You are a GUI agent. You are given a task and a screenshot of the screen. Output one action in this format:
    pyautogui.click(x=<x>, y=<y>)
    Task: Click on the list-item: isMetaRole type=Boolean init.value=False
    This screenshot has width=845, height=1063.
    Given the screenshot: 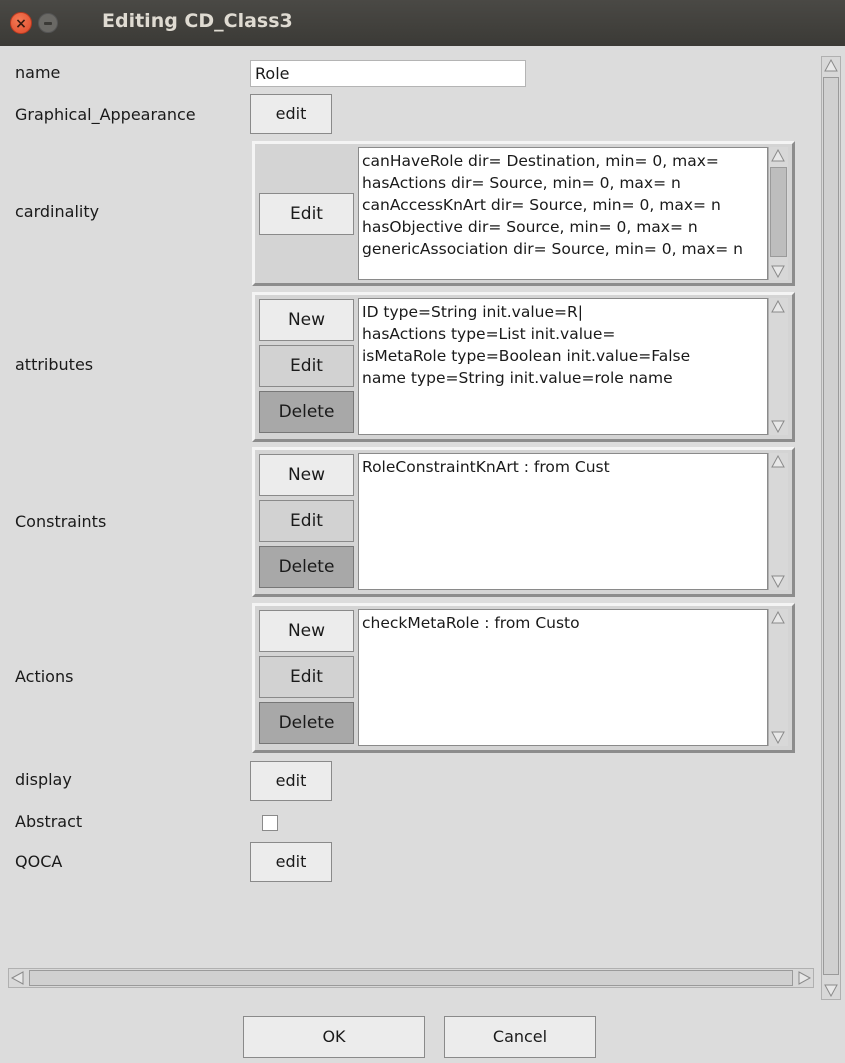 What is the action you would take?
    pyautogui.click(x=526, y=356)
    